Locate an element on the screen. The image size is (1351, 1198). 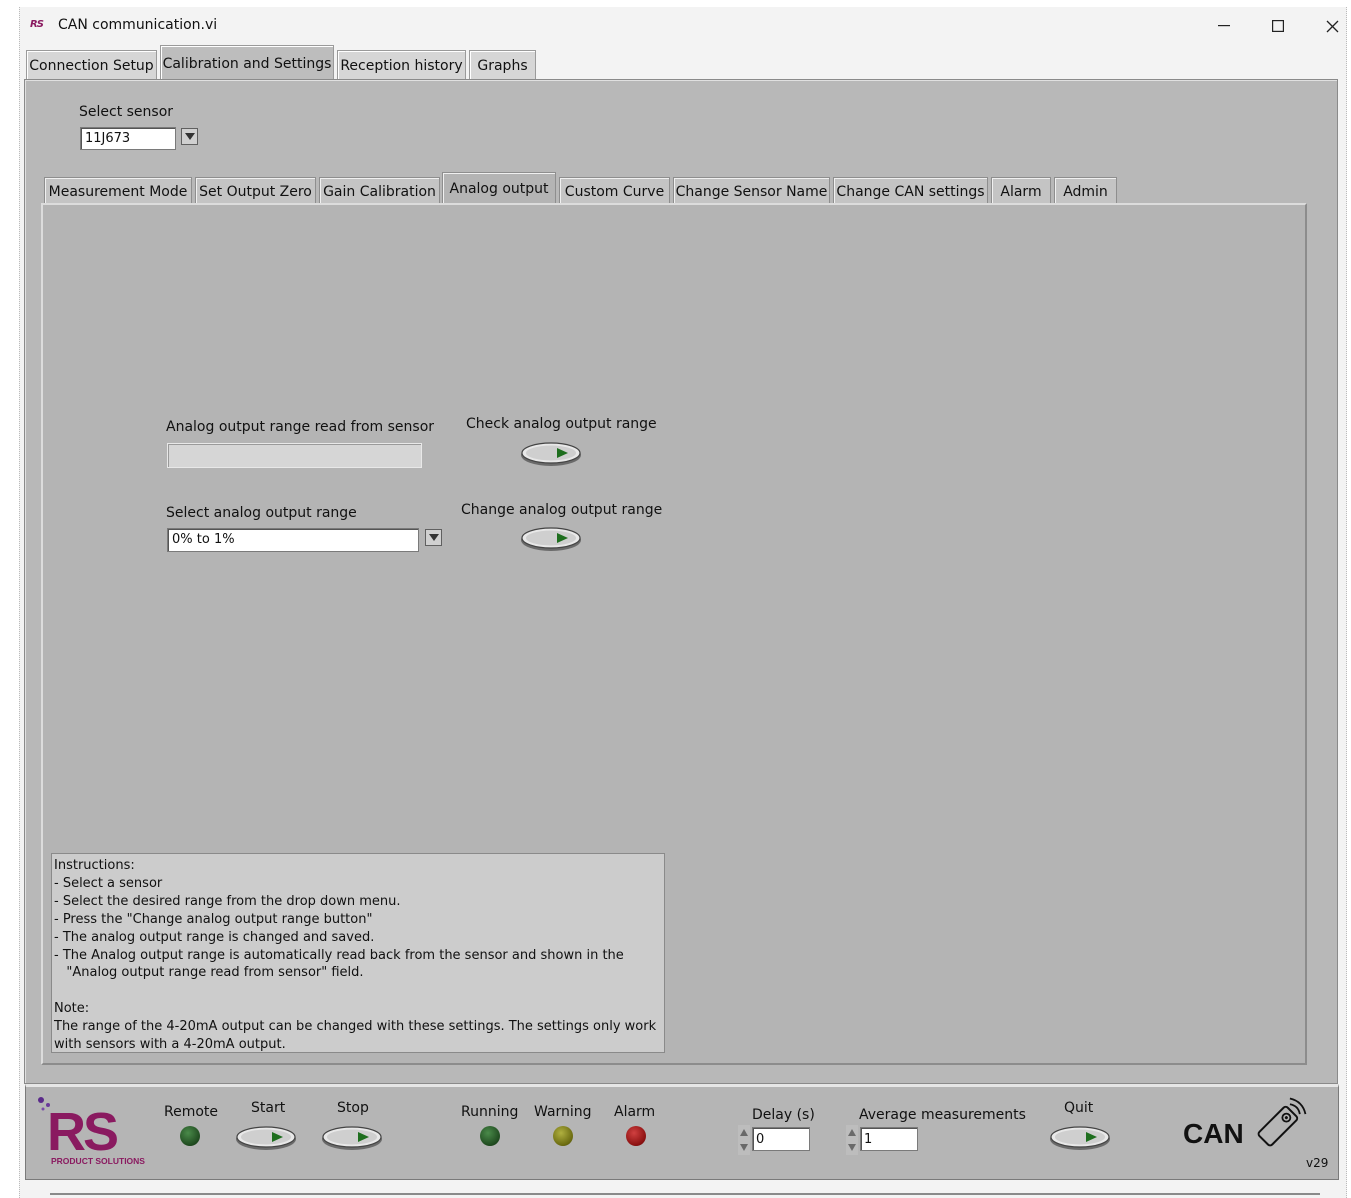
start-label: Start is located at coordinates (268, 1108).